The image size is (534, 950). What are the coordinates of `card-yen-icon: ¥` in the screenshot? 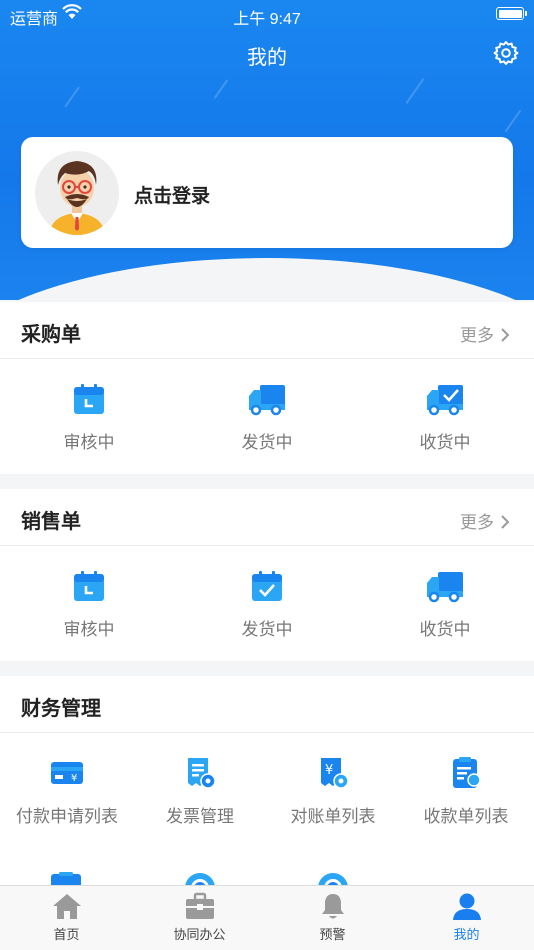 It's located at (67, 773).